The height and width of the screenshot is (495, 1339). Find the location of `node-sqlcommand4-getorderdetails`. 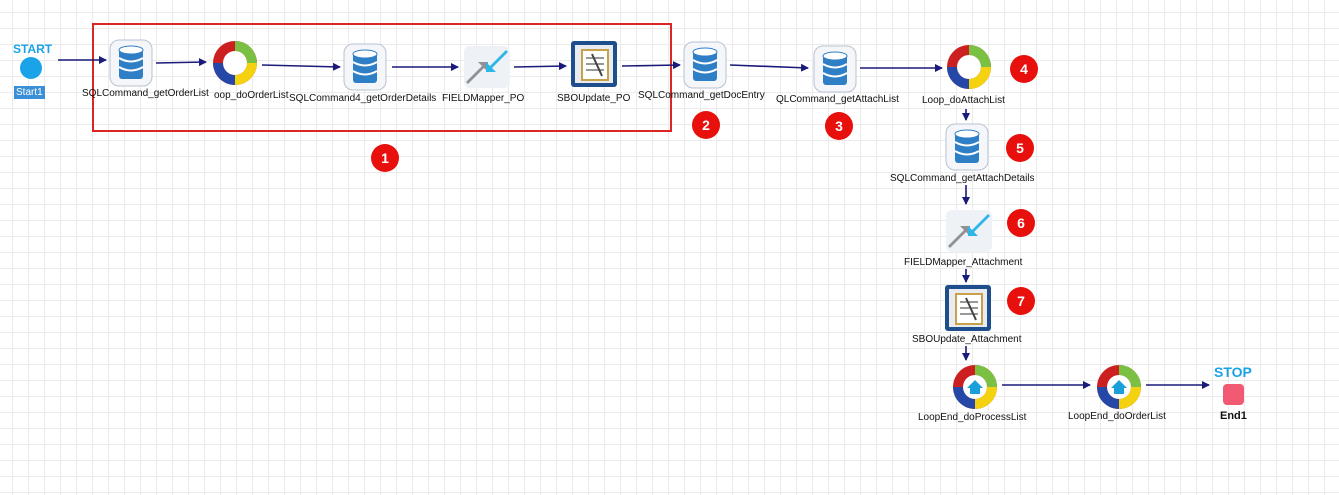

node-sqlcommand4-getorderdetails is located at coordinates (367, 67).